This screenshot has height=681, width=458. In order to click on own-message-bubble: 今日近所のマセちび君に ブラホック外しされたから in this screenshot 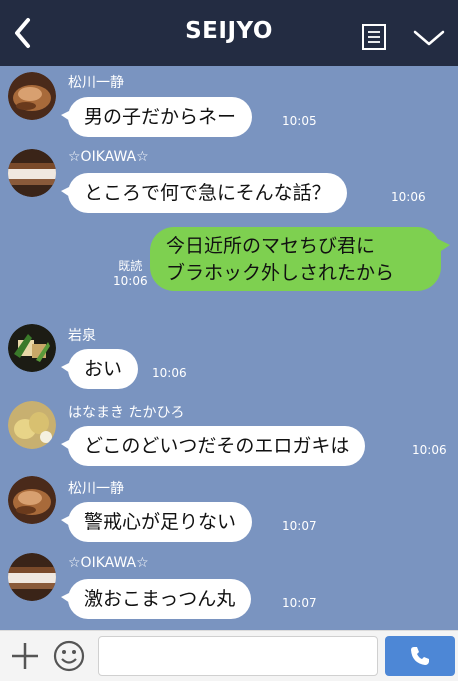, I will do `click(300, 259)`.